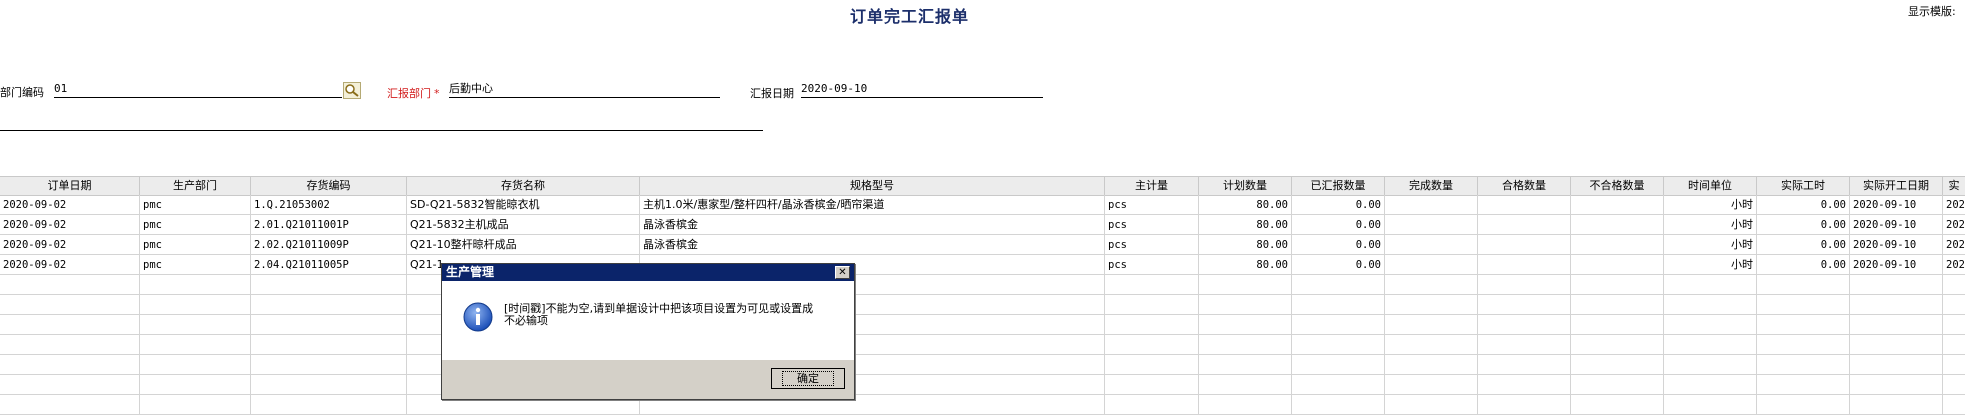  What do you see at coordinates (1245, 205) in the screenshot?
I see `cell-plan-qty: 80.00` at bounding box center [1245, 205].